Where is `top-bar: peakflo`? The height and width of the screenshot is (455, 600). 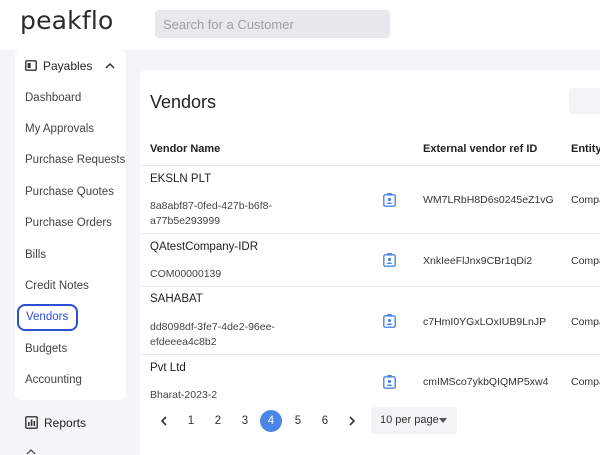 top-bar: peakflo is located at coordinates (300, 25).